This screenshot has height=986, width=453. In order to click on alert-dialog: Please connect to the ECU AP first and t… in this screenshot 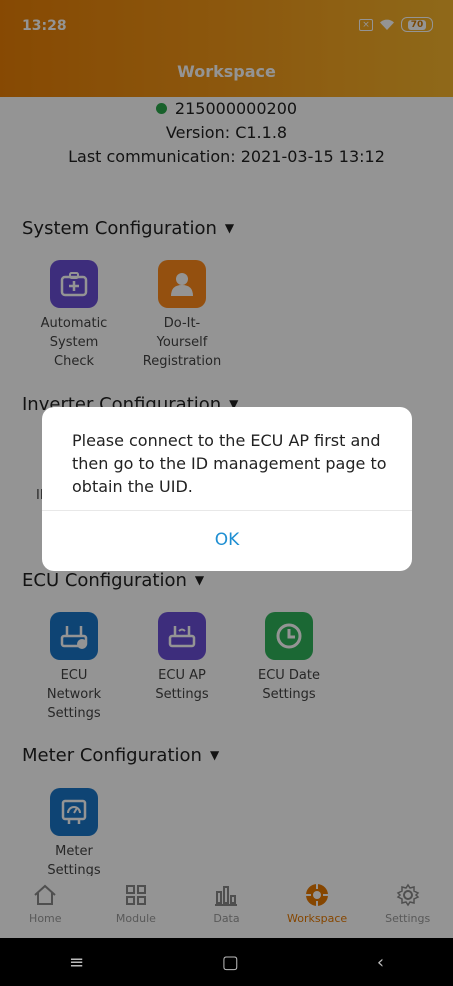, I will do `click(227, 489)`.